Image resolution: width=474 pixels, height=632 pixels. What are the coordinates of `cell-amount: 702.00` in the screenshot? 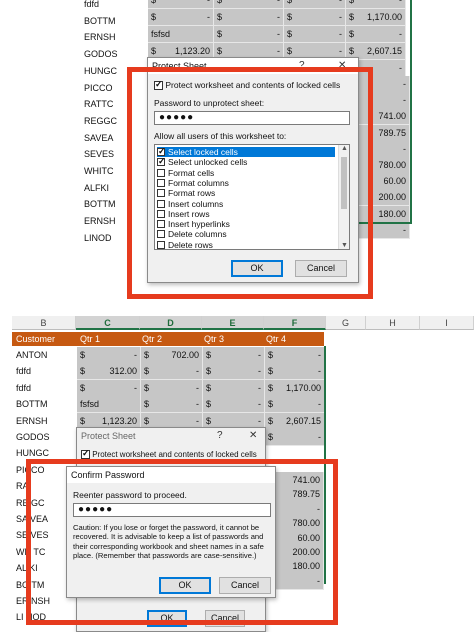 It's located at (185, 355).